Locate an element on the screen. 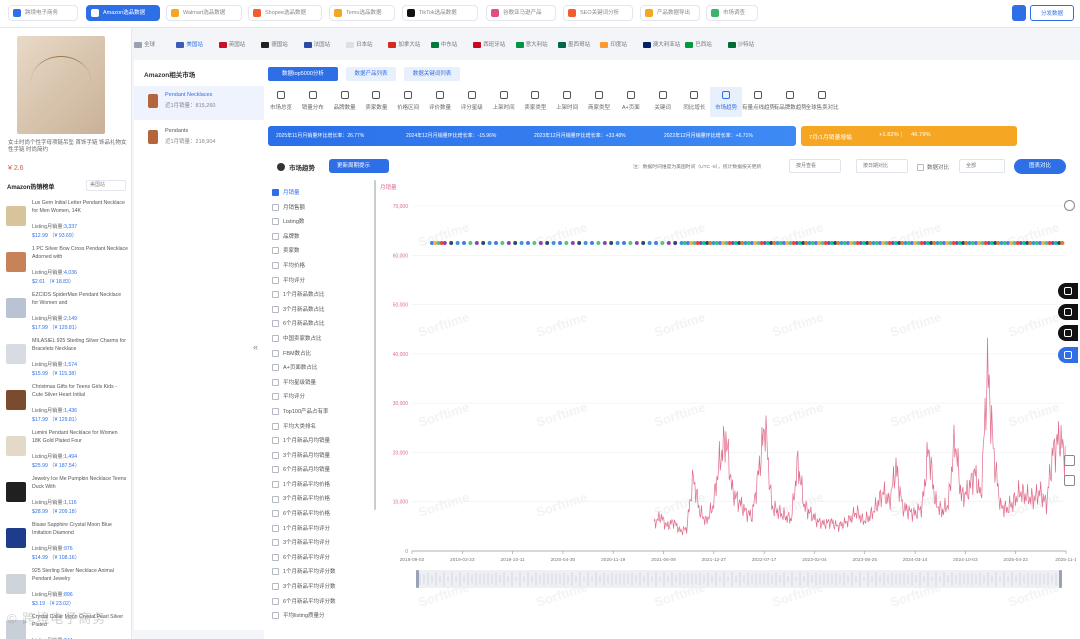  product-title: 女士时尚个性字母项链吊坠 首饰手链 饰品礼物女性手链 时尚简约 is located at coordinates (68, 147).